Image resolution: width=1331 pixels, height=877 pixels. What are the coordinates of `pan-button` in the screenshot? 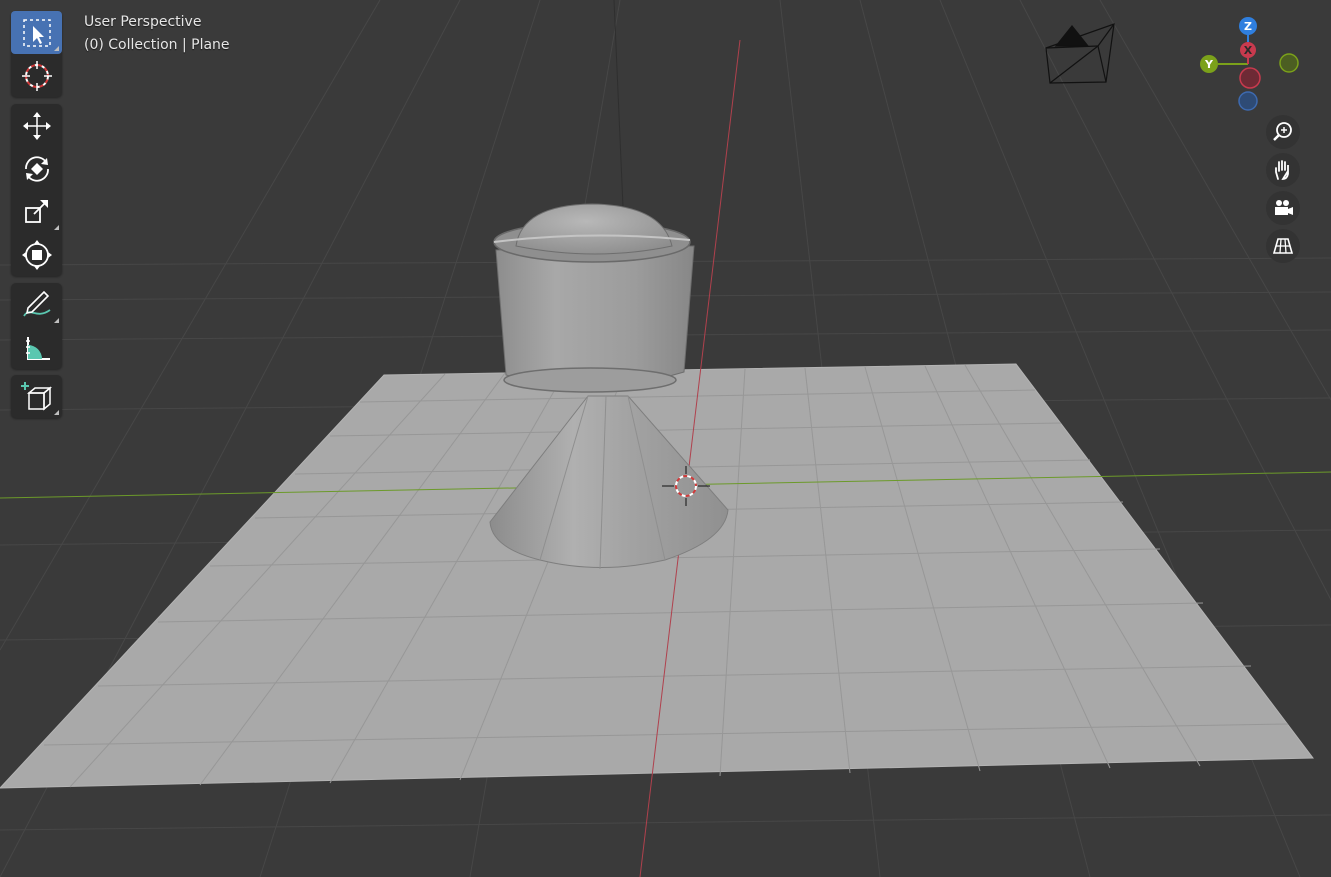 It's located at (1283, 170).